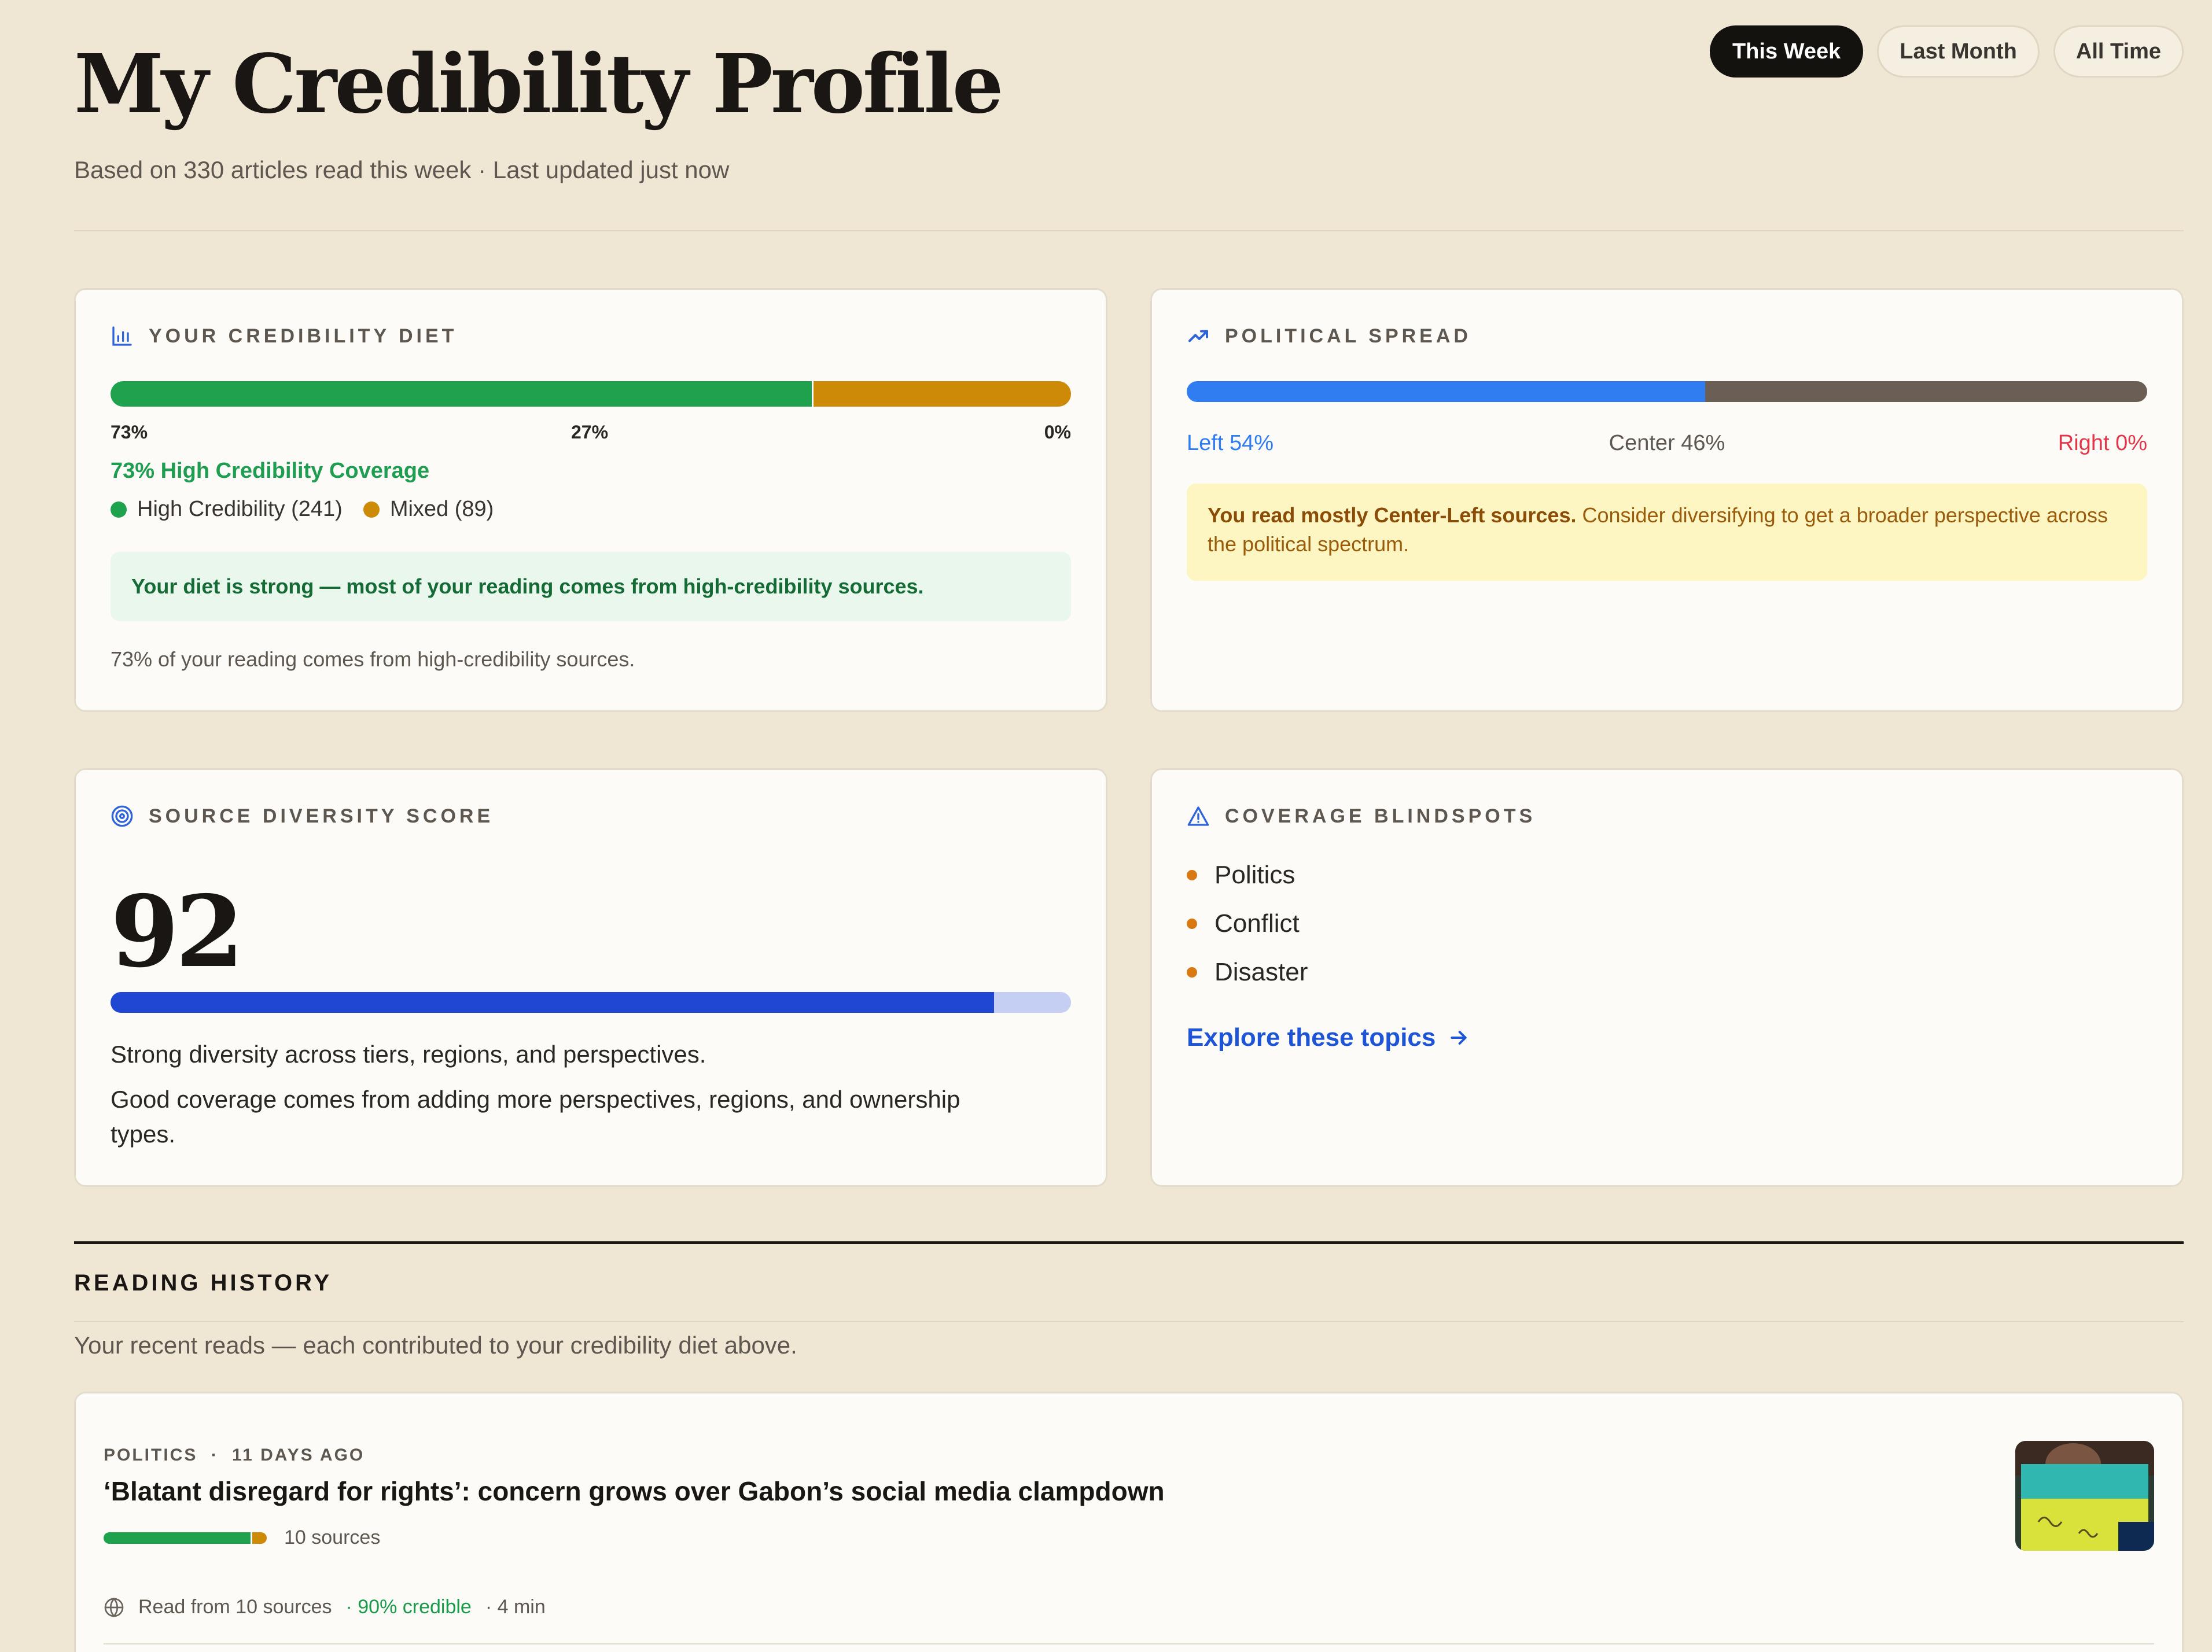 The image size is (2212, 1652). Describe the element at coordinates (1198, 816) in the screenshot. I see `warning-triangle-icon` at that location.